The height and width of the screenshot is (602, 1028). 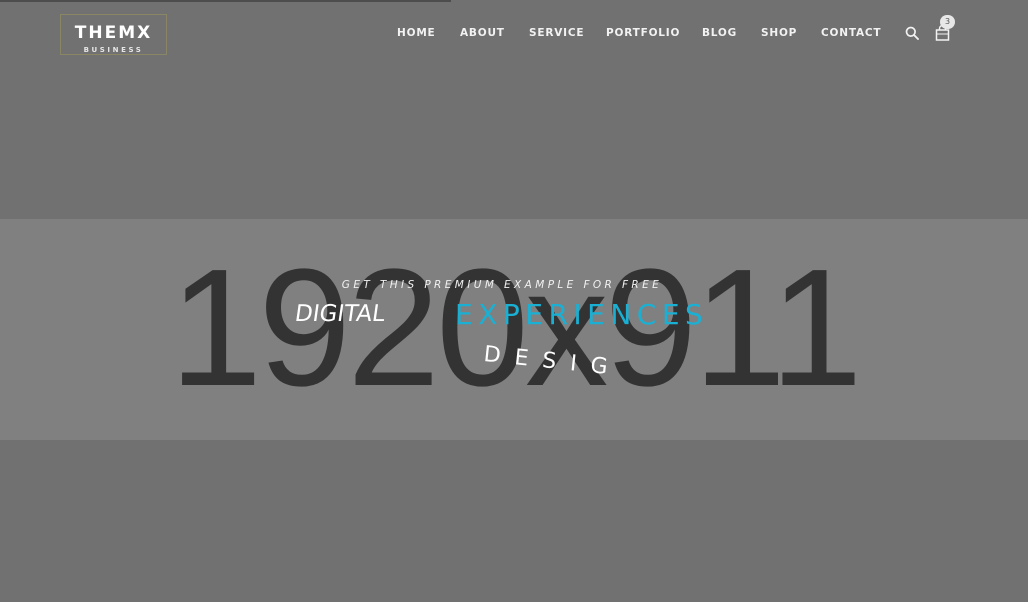 I want to click on cart-count-badge: 3, so click(x=947, y=22).